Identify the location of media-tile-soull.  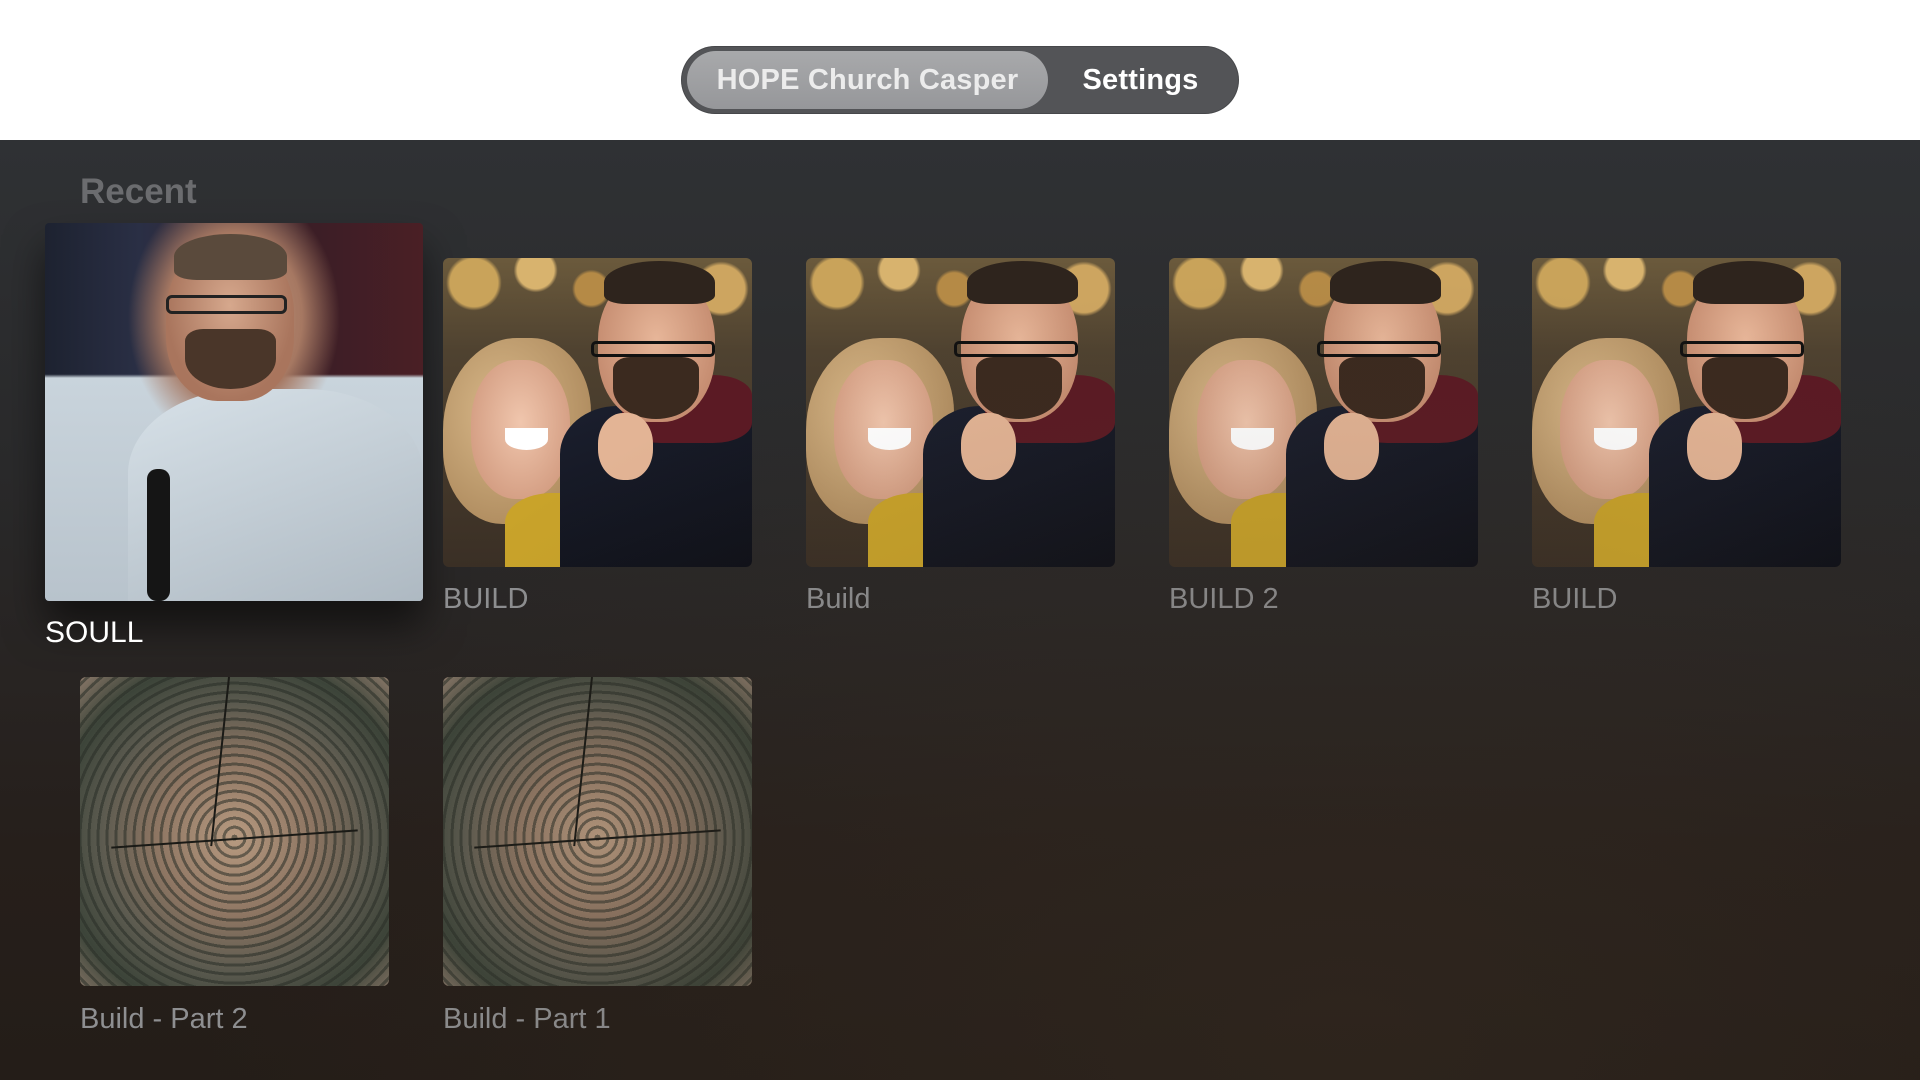
(234, 412).